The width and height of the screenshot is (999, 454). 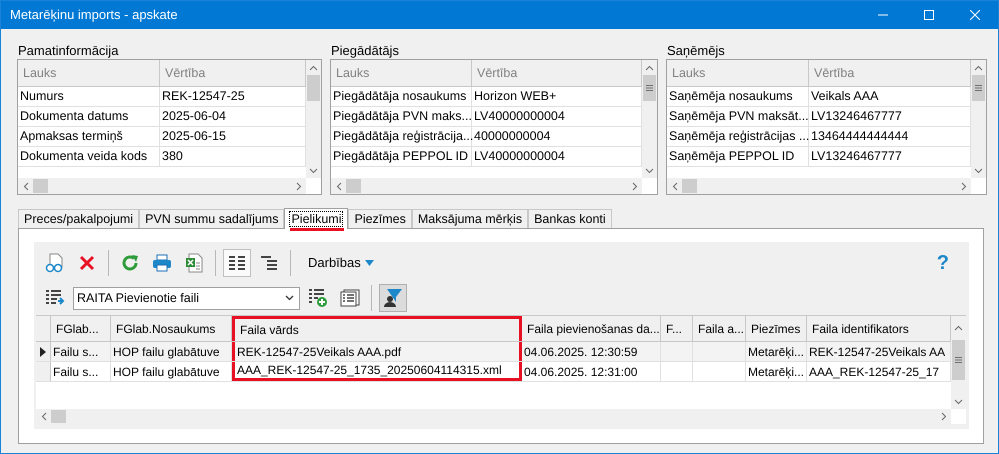 I want to click on table-row: Failu s... HOP failu glabātuve AAA_REK-12547-25_1735_20250604114315.xml 04.06.2025. 12:31:00 Metarēķi... AAA_REK-12547-25_17, so click(x=493, y=372).